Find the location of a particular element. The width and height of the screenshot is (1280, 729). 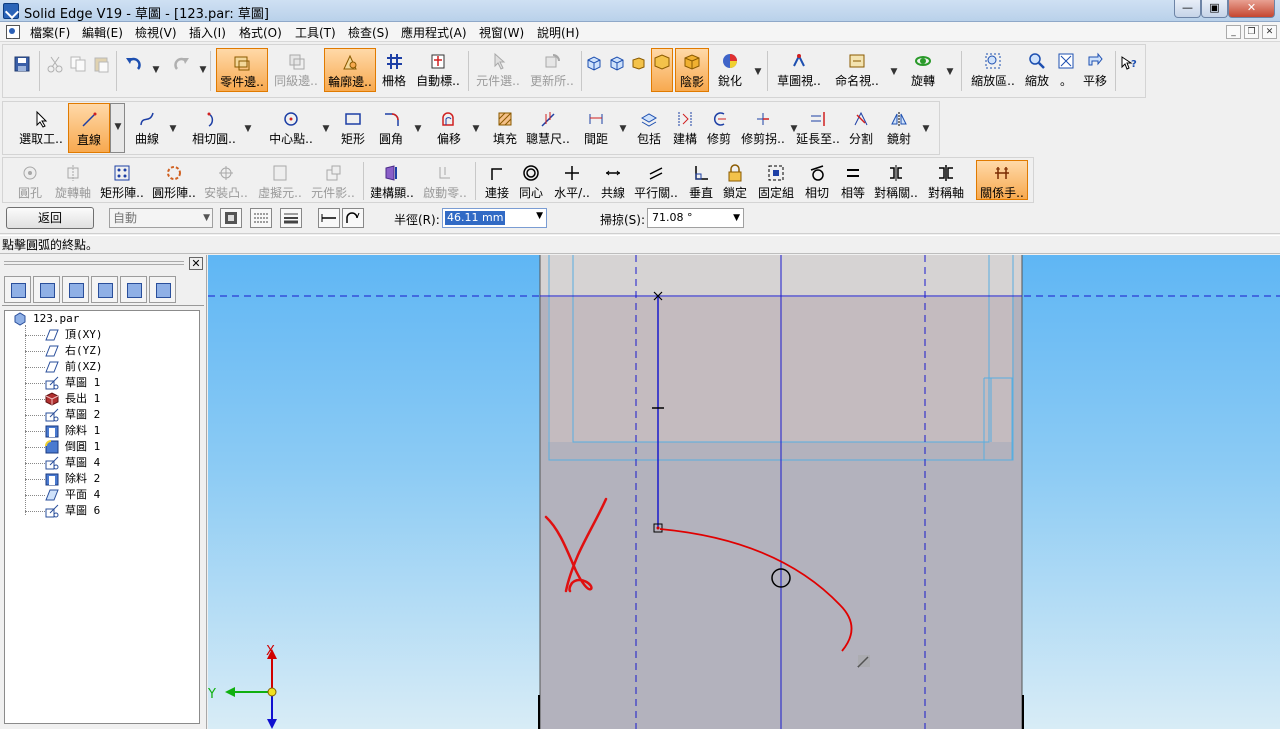

auto-dimension-button: 自動標.. is located at coordinates (438, 70).